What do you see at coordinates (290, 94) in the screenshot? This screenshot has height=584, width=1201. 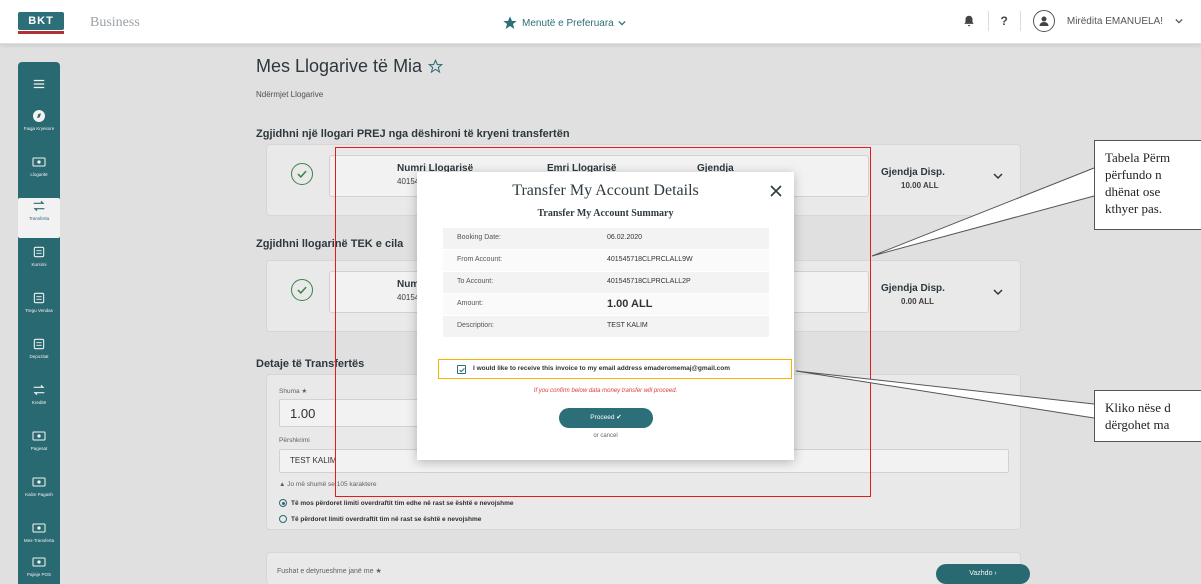 I see `page-subtitle: Ndërmjet Llogarive` at bounding box center [290, 94].